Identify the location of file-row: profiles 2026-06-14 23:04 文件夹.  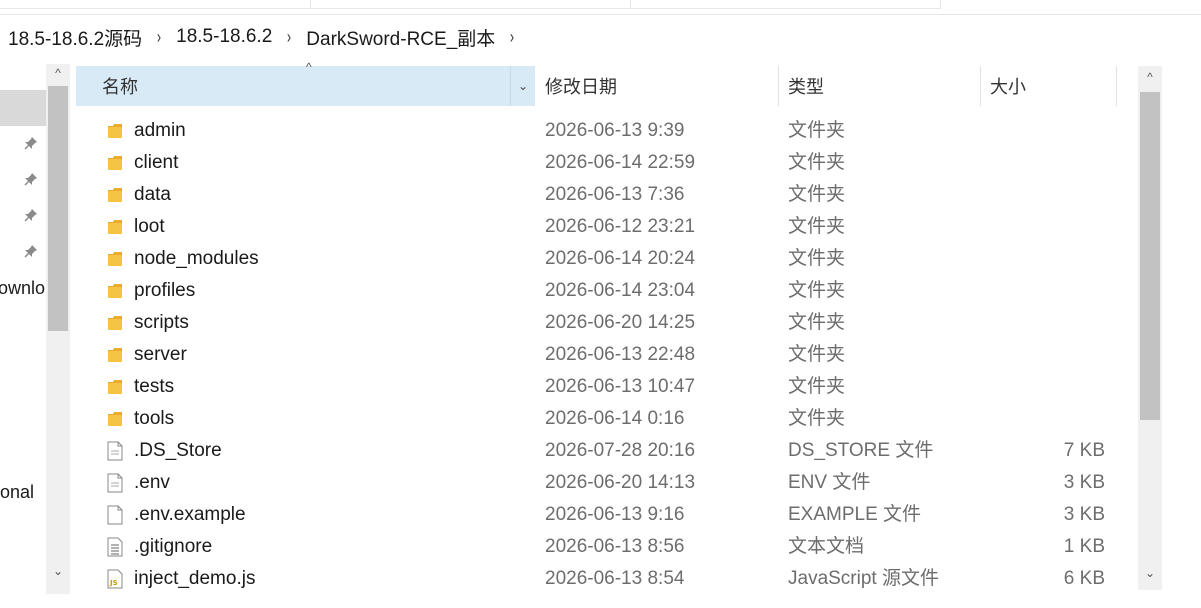
(607, 291).